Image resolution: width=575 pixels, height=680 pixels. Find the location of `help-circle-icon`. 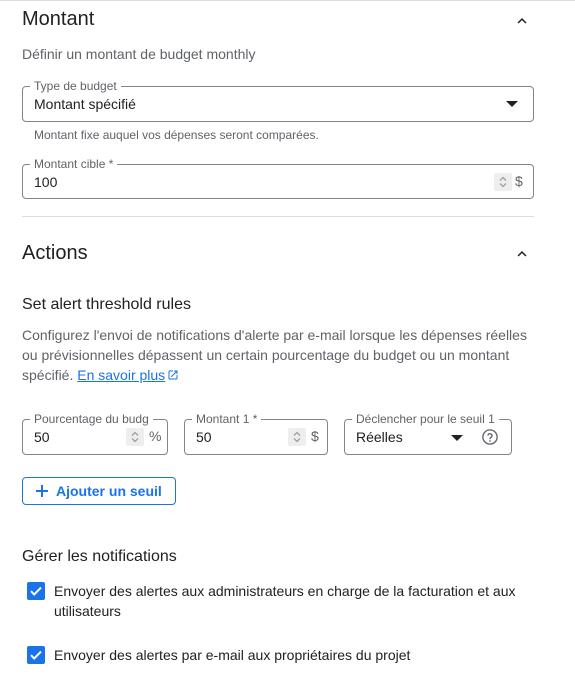

help-circle-icon is located at coordinates (490, 437).